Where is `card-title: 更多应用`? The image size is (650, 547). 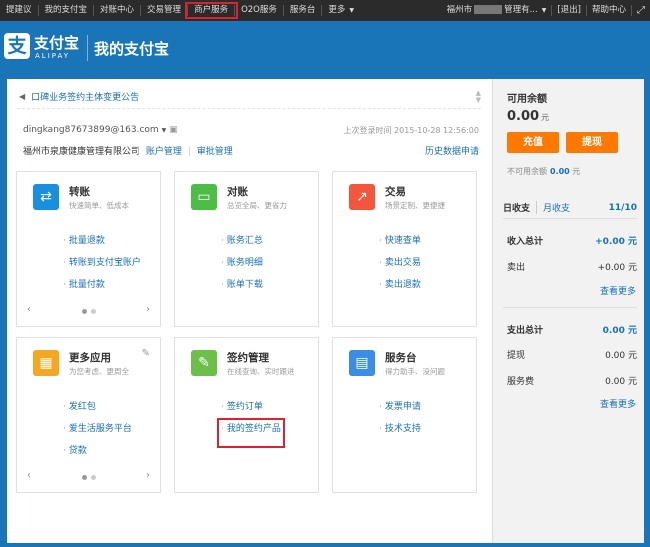
card-title: 更多应用 is located at coordinates (90, 357).